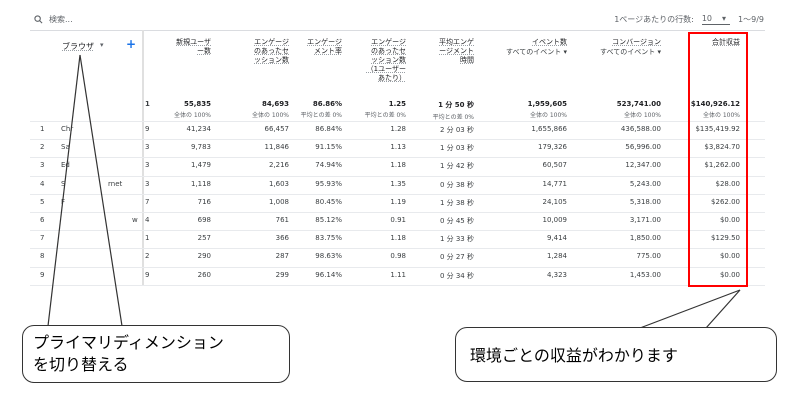 The height and width of the screenshot is (400, 800). I want to click on revenue-callout: 環境ごとの収益がわかります, so click(616, 354).